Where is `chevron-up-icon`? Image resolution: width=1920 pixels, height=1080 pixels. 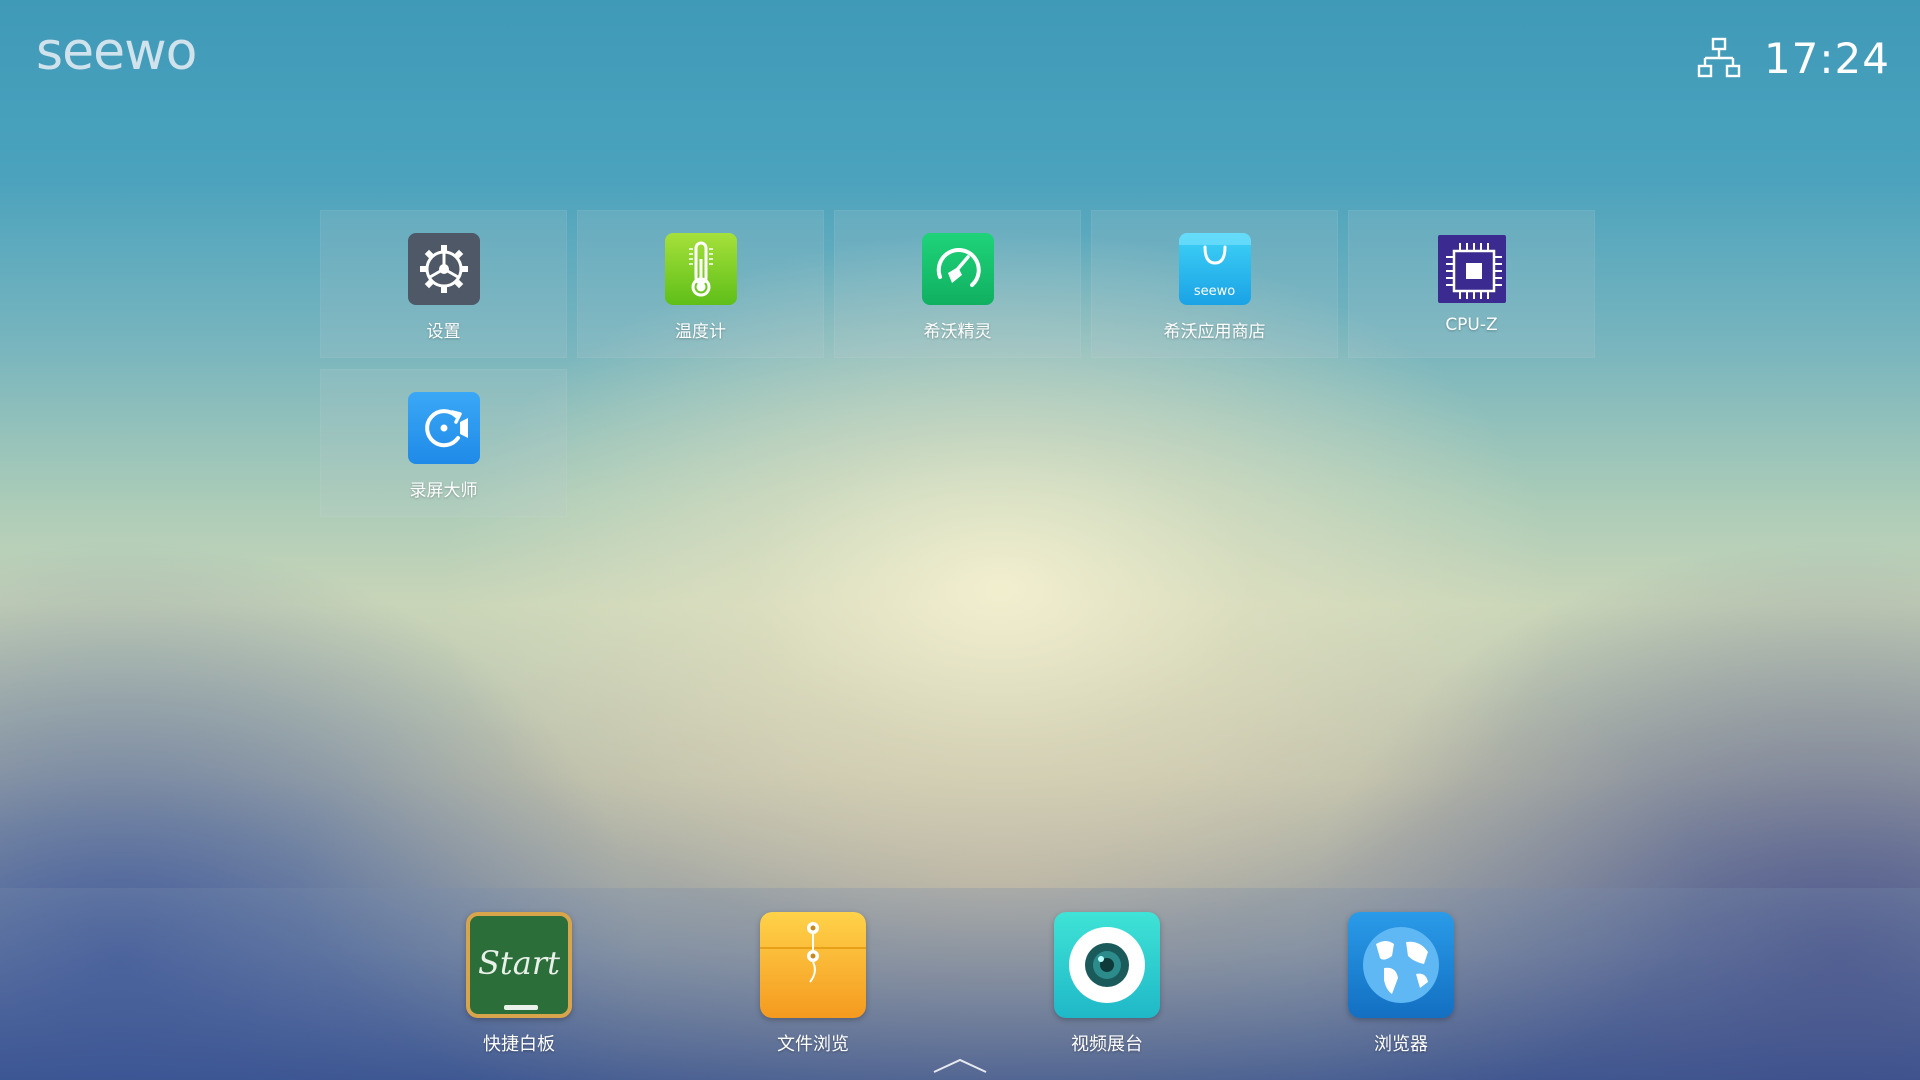
chevron-up-icon is located at coordinates (960, 1065).